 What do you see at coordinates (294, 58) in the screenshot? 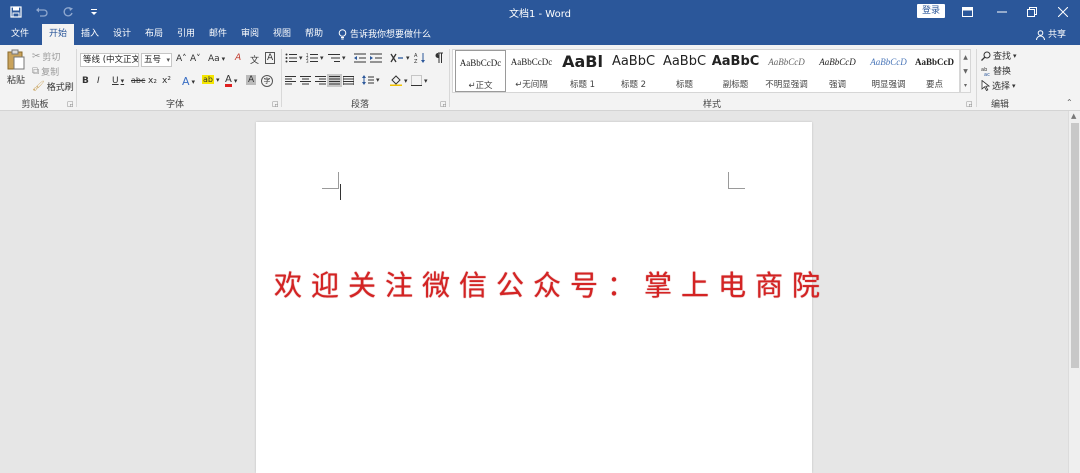
I see `bullets-button: ▾` at bounding box center [294, 58].